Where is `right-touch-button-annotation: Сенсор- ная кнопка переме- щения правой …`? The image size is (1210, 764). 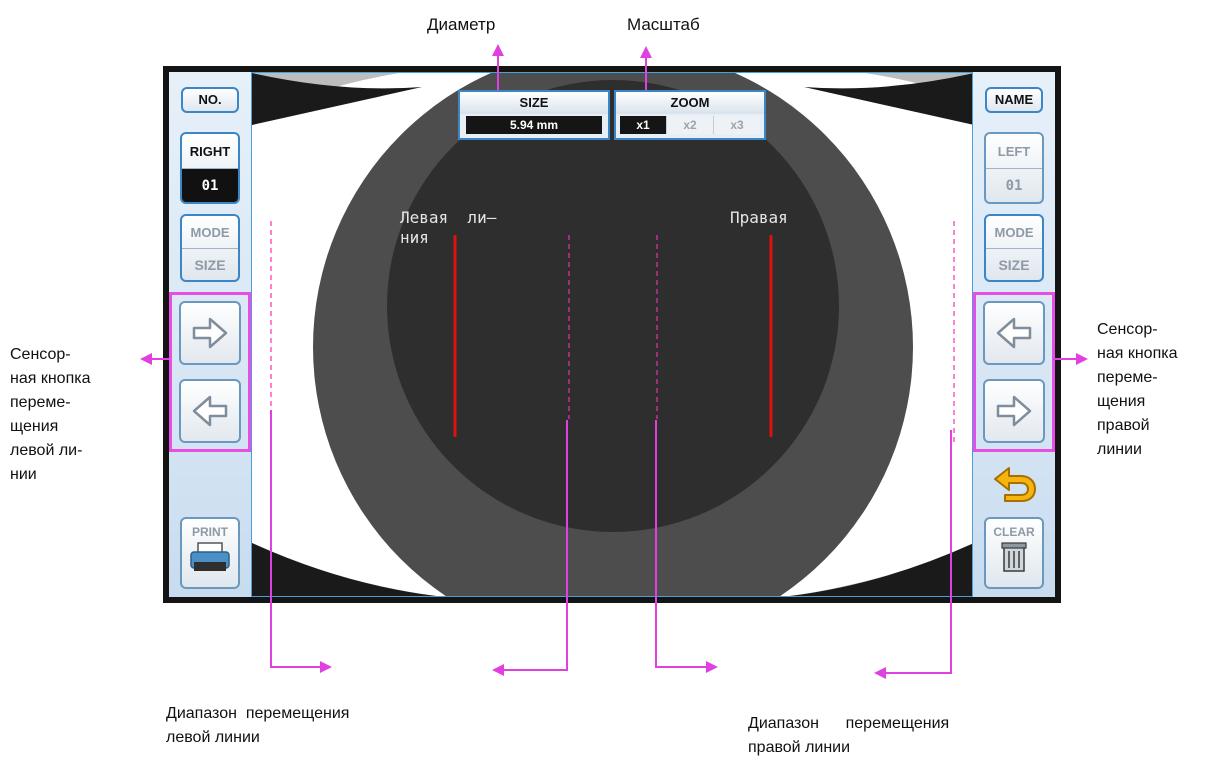 right-touch-button-annotation: Сенсор- ная кнопка переме- щения правой … is located at coordinates (1137, 390).